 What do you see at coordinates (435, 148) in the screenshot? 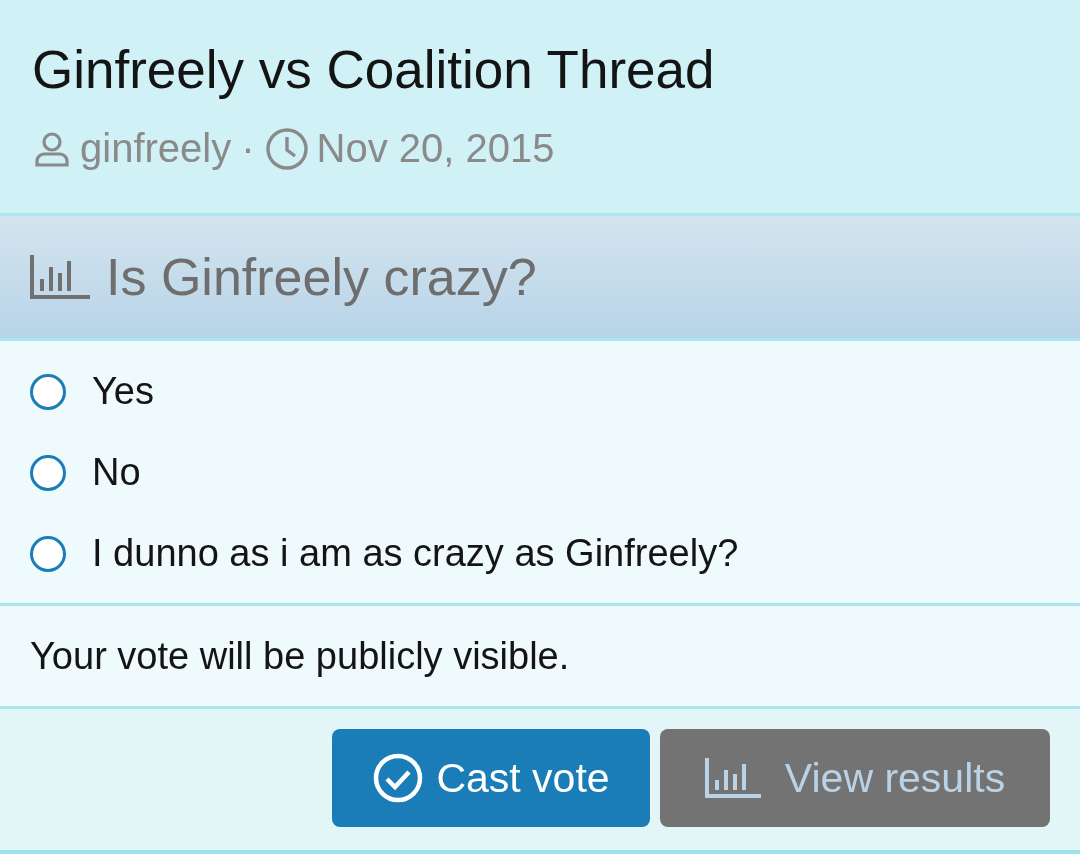
I see `post-date: Nov 20, 2015` at bounding box center [435, 148].